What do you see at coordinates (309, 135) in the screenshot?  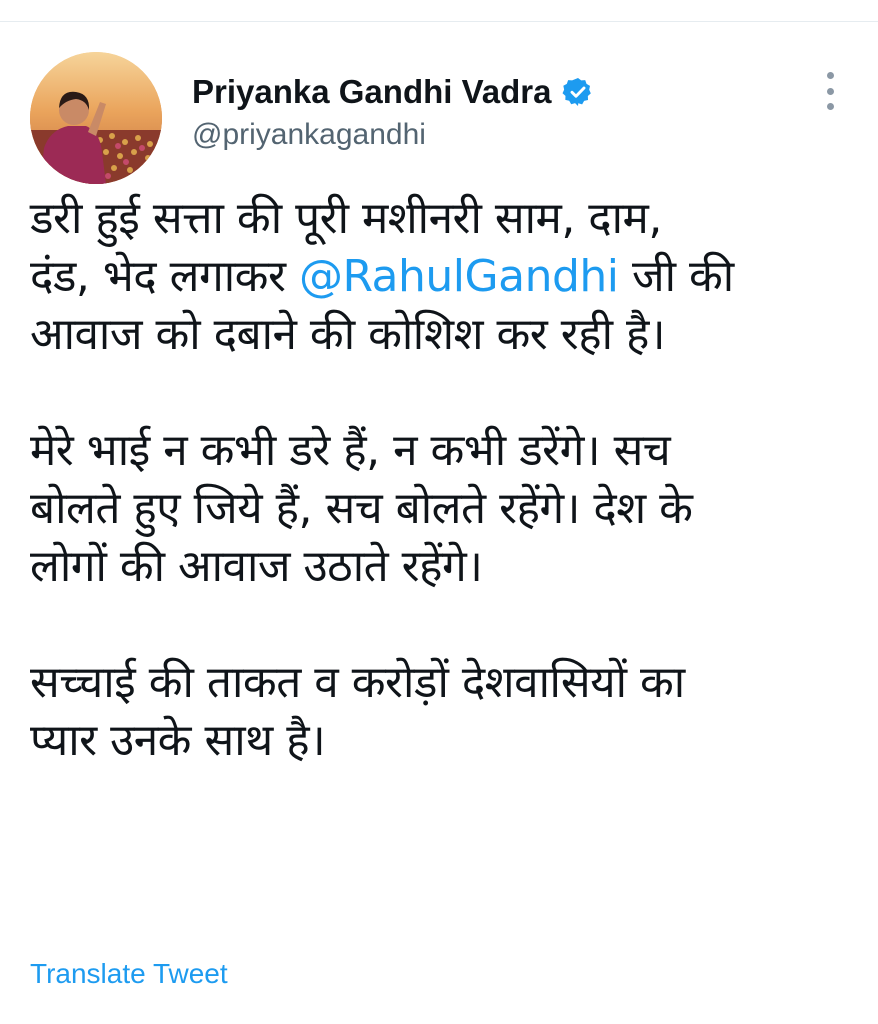 I see `author-handle: @priyankagandhi` at bounding box center [309, 135].